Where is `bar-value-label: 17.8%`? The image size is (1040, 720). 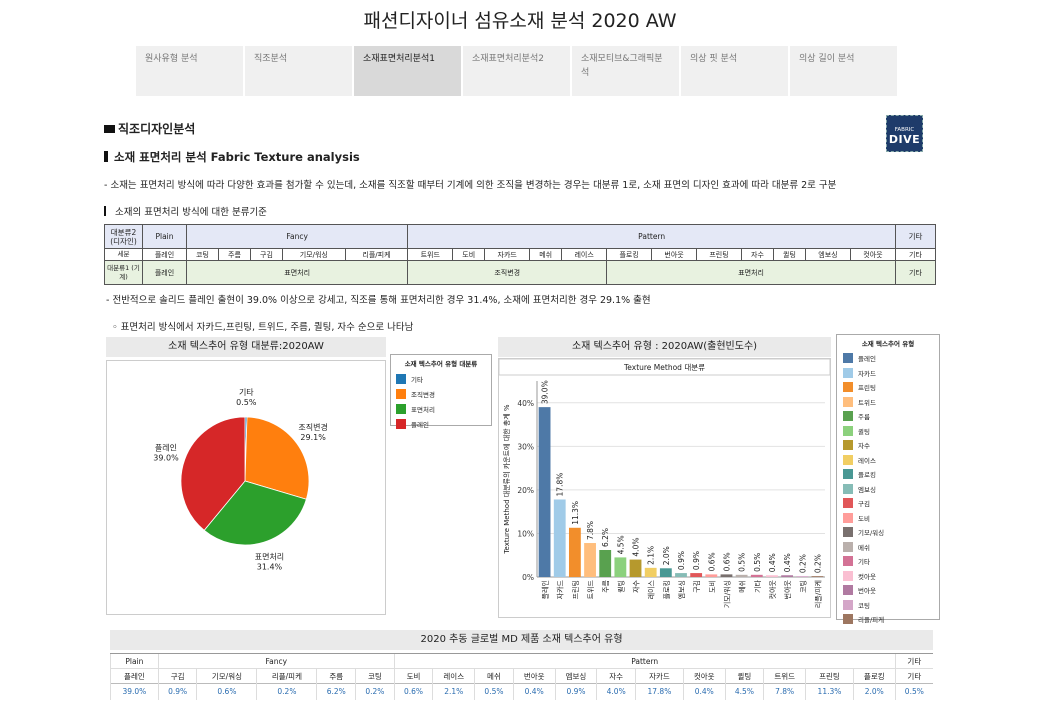 bar-value-label: 17.8% is located at coordinates (560, 485).